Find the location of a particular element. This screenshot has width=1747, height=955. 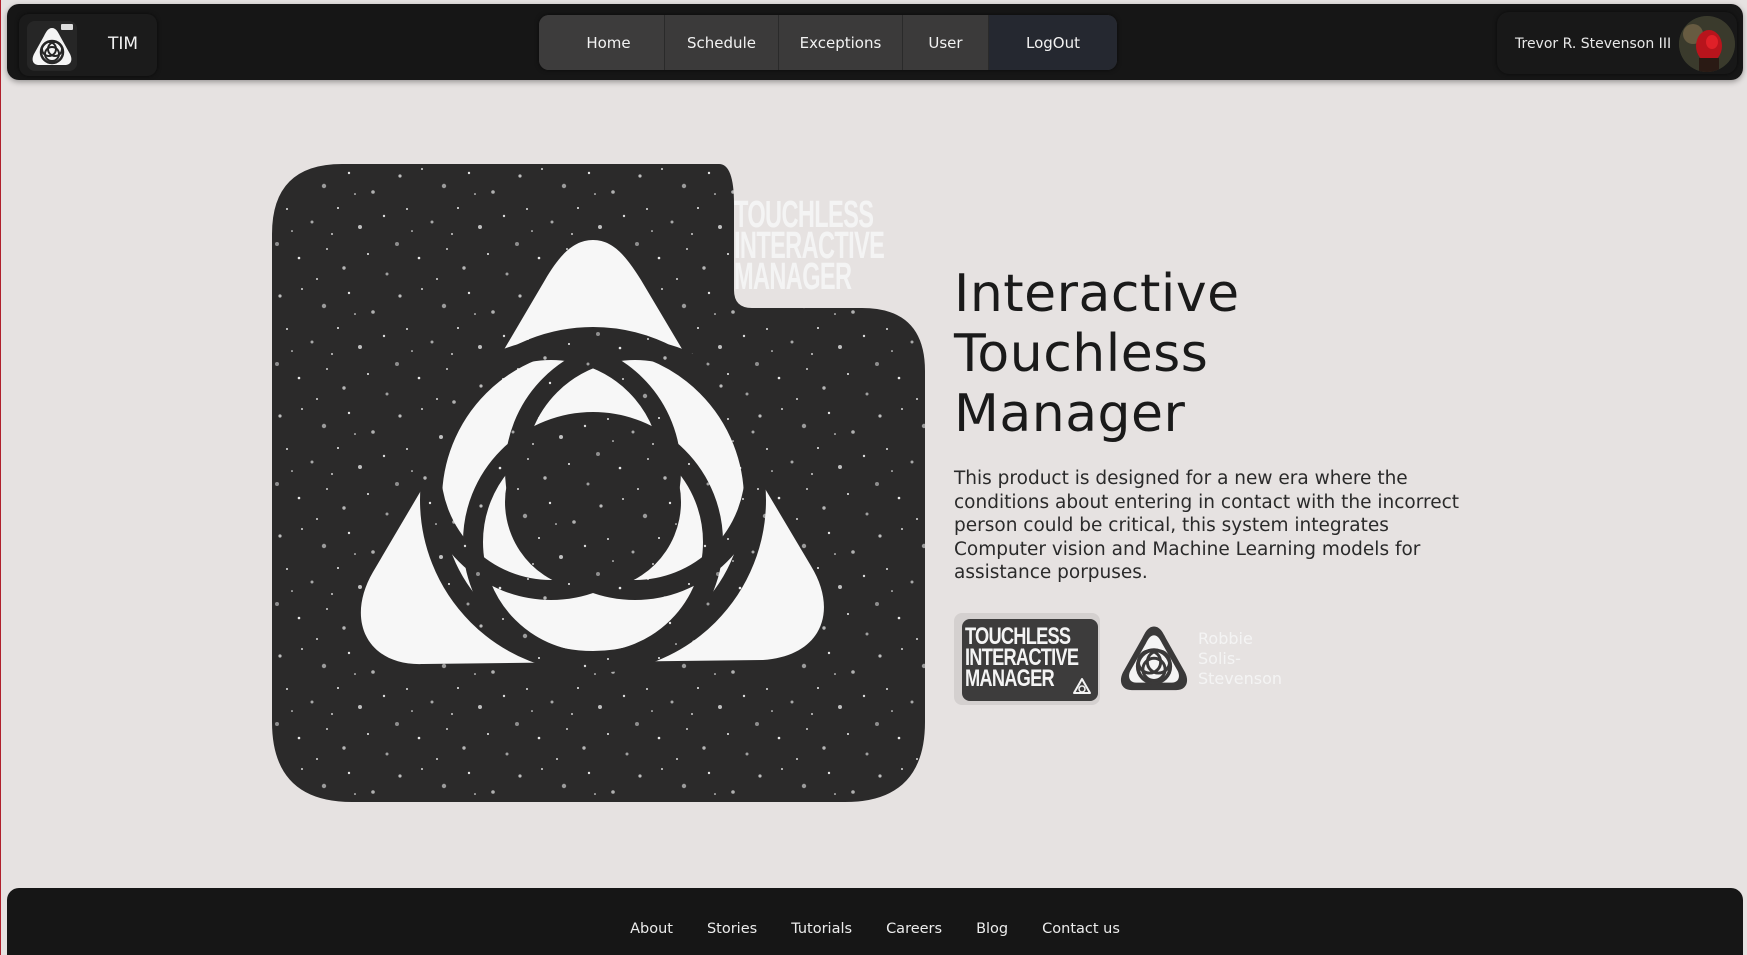

brand: TIM is located at coordinates (88, 45).